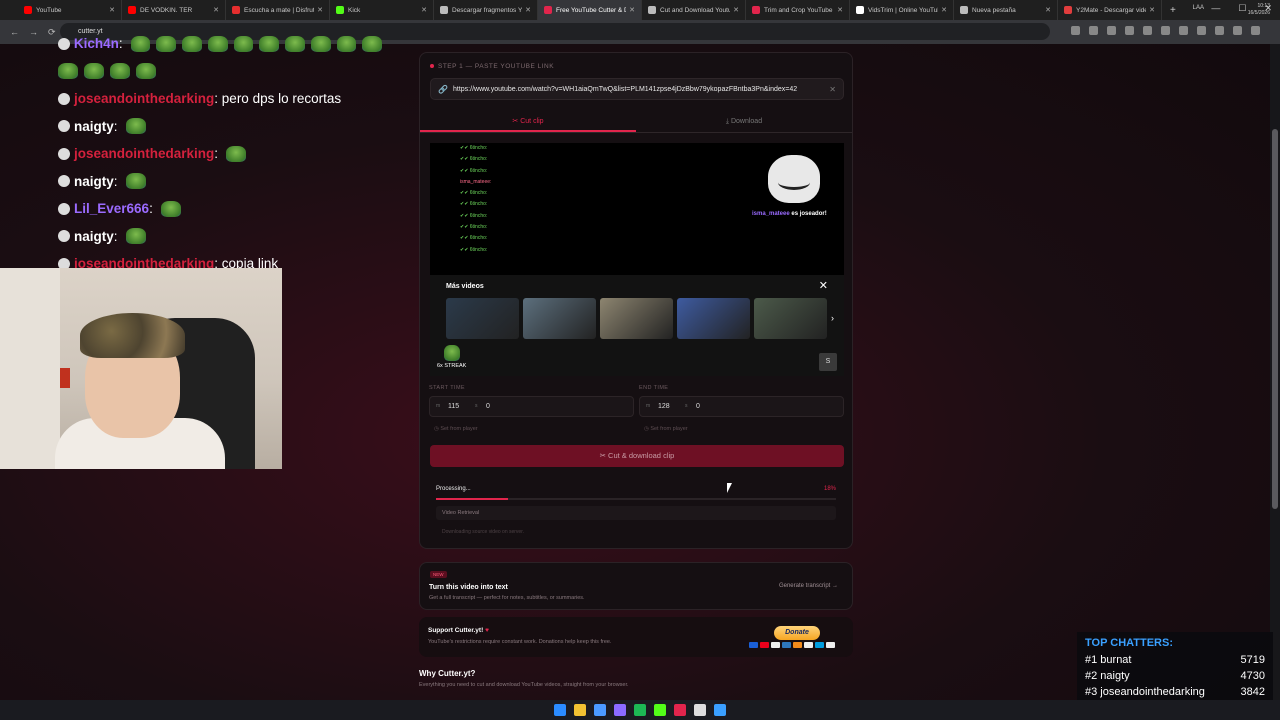 The image size is (1280, 720). I want to click on chat-username: Lil_Ever666, so click(112, 209).